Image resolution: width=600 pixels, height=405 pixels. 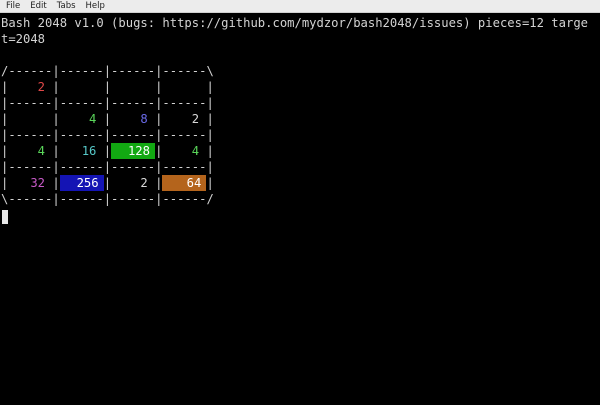 I want to click on tile-value: 16, so click(x=89, y=151).